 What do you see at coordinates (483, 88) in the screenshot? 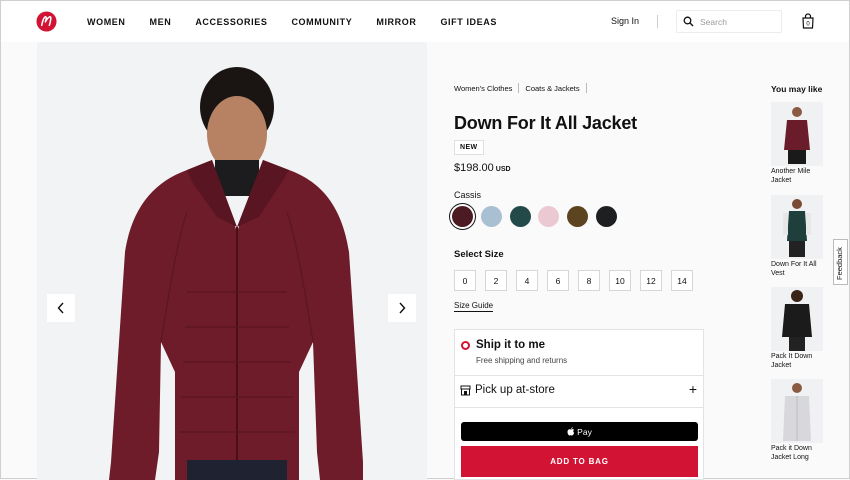
I see `breadcrumb-womens-clothes: Women's Clothes` at bounding box center [483, 88].